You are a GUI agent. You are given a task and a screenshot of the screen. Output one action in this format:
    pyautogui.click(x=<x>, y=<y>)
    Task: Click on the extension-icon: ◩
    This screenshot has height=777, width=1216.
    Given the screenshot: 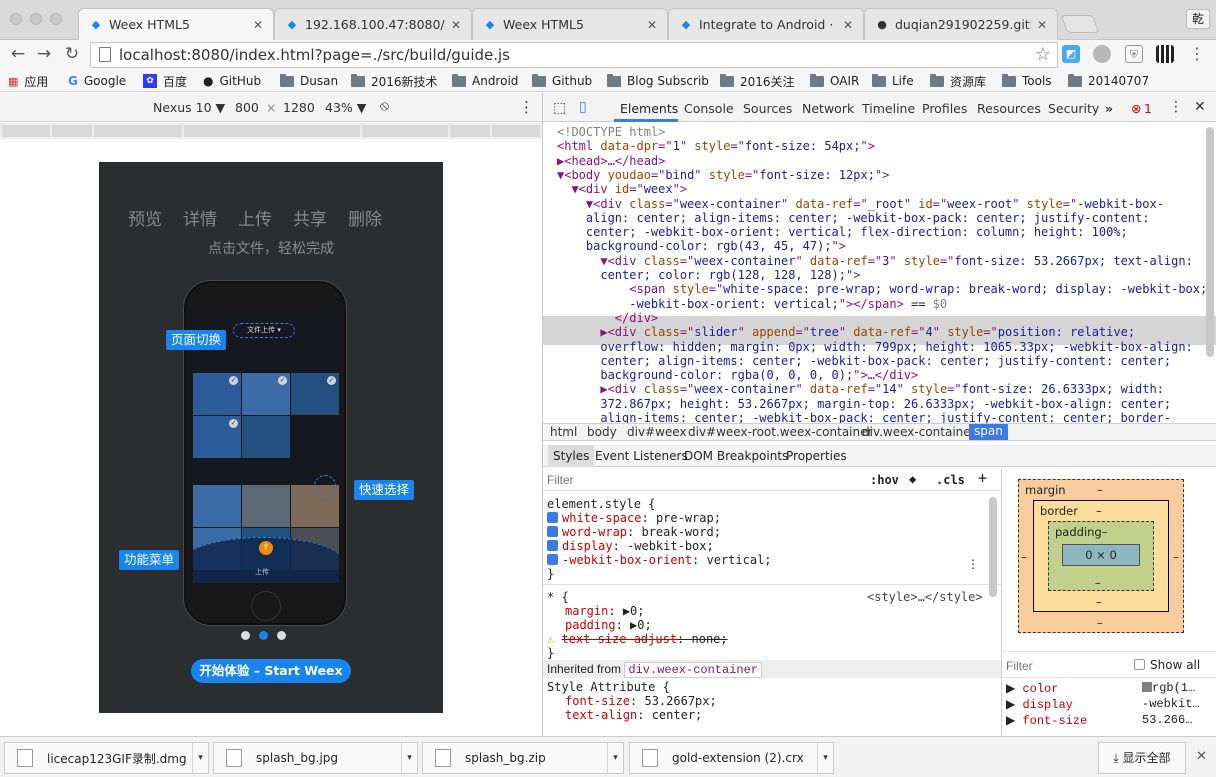 What is the action you would take?
    pyautogui.click(x=1071, y=54)
    